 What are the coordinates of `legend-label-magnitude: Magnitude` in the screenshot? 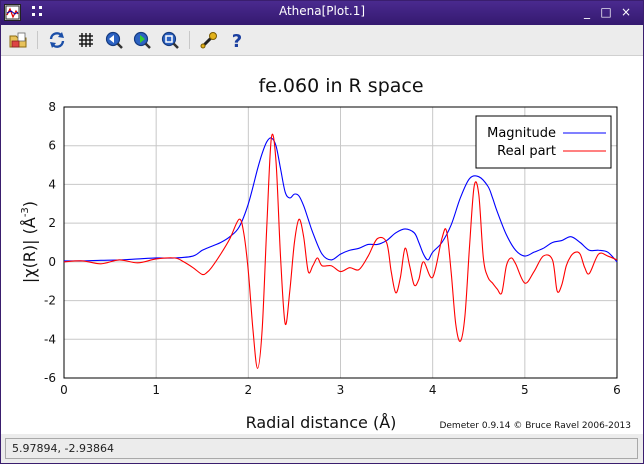 It's located at (521, 133).